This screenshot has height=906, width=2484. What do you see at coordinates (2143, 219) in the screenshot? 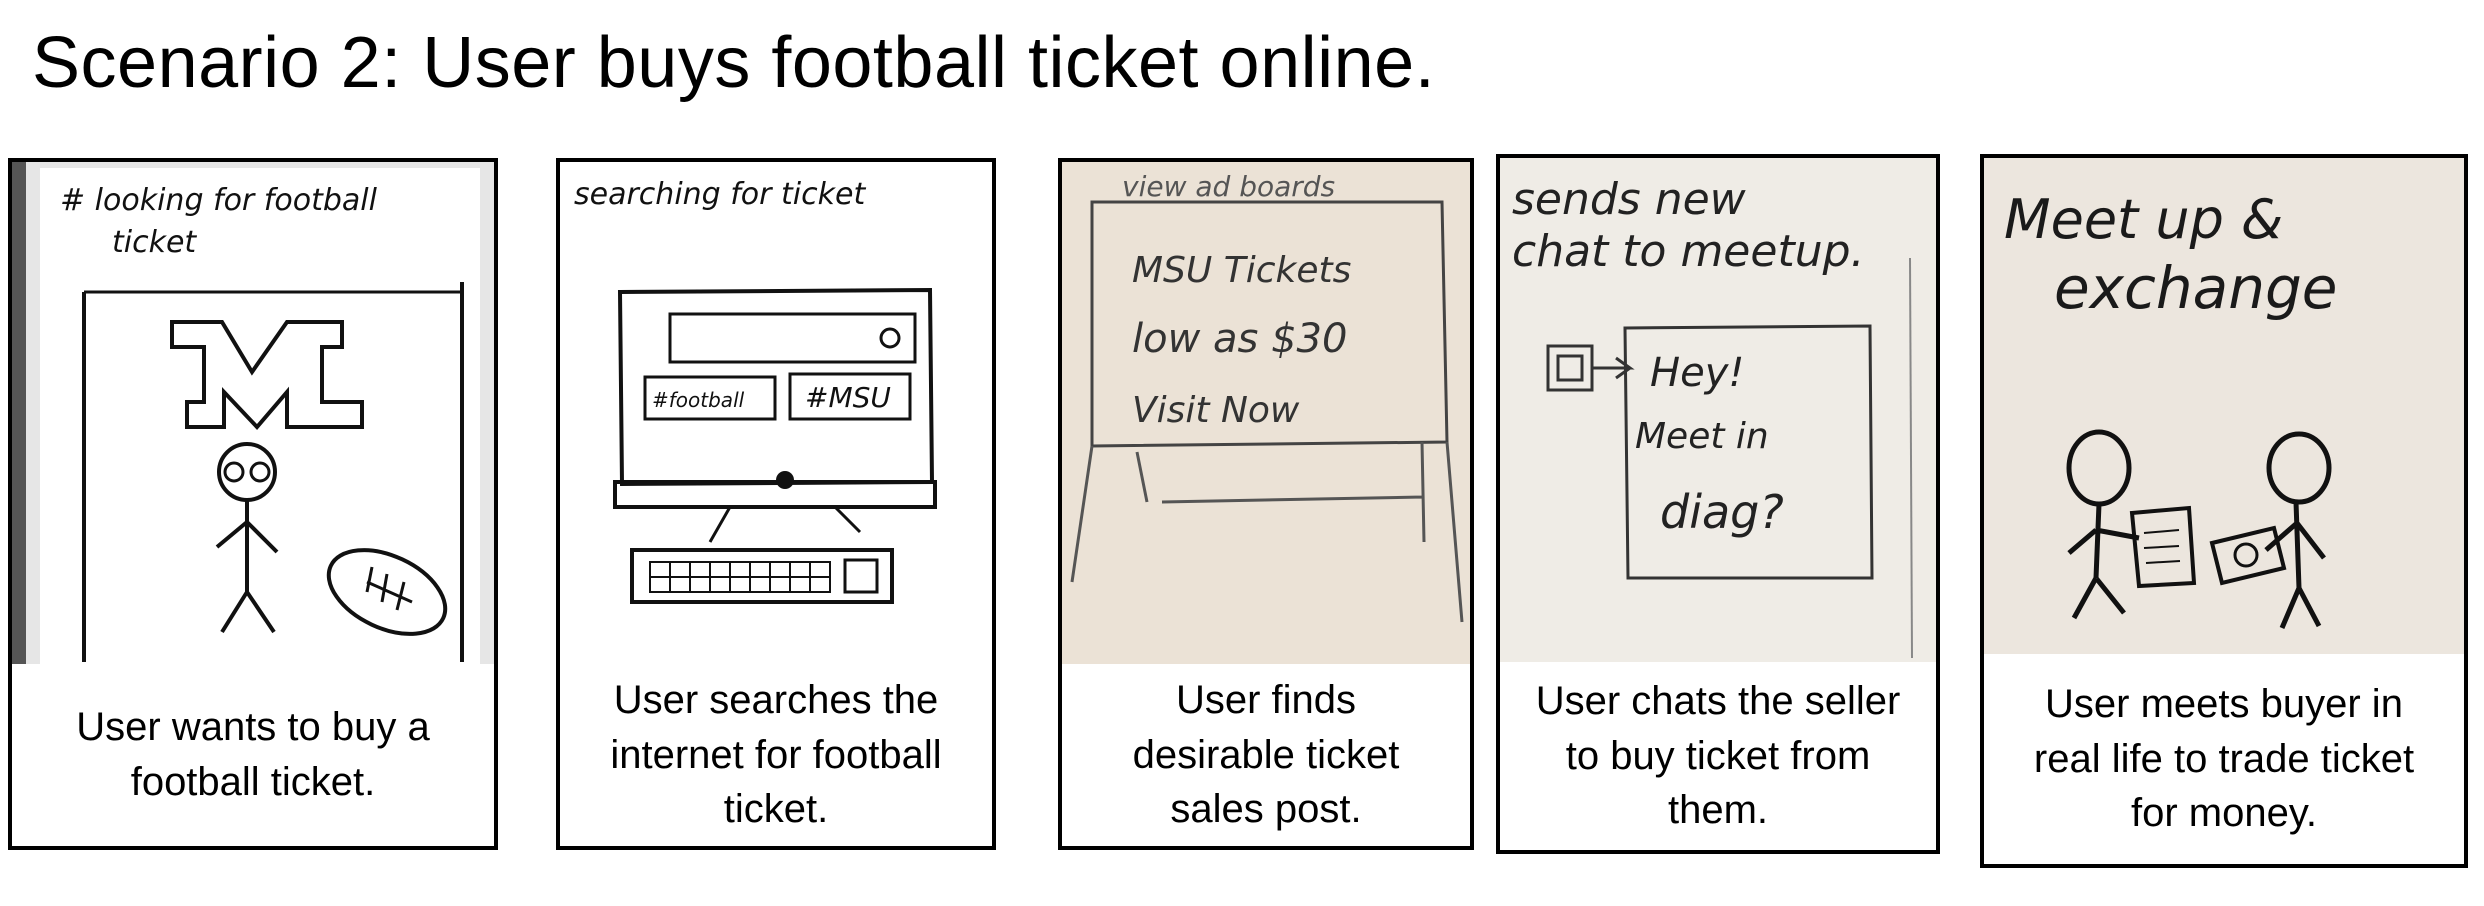
I see `sketch-label-meet-up: Meet up &` at bounding box center [2143, 219].